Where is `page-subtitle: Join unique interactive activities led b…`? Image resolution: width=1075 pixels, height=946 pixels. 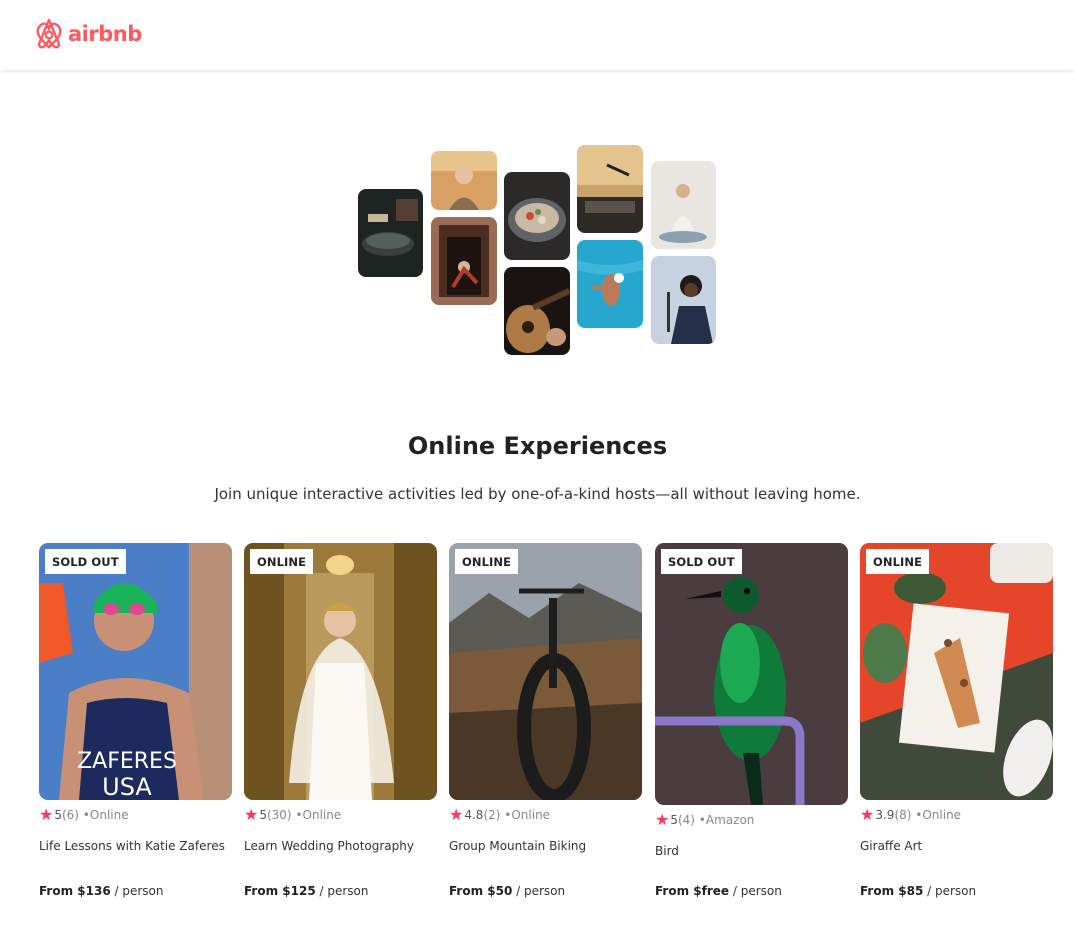 page-subtitle: Join unique interactive activities led b… is located at coordinates (537, 494).